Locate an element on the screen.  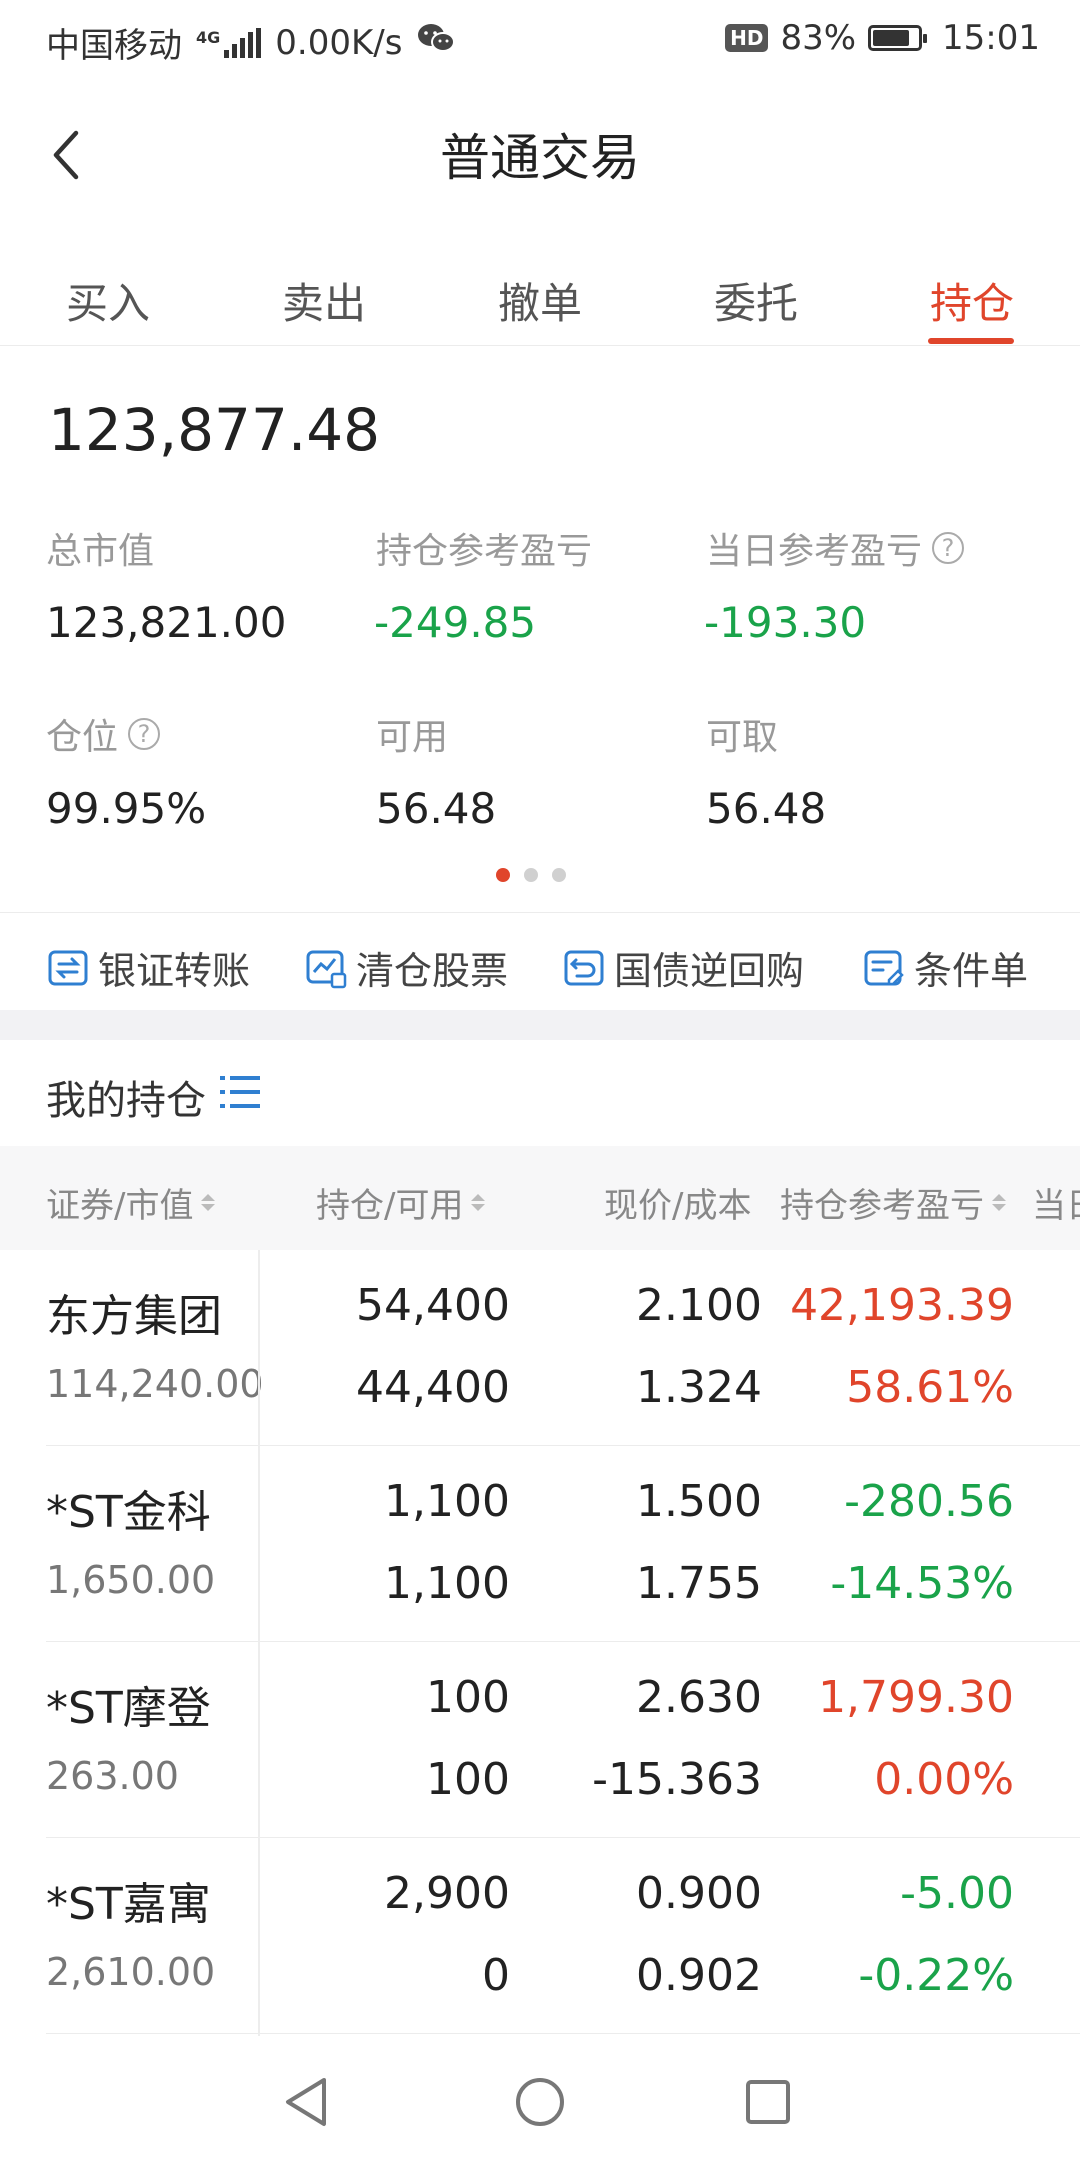
quick-actions: 银证转账 清仓股票 国债逆回购 条件单 is located at coordinates (540, 963).